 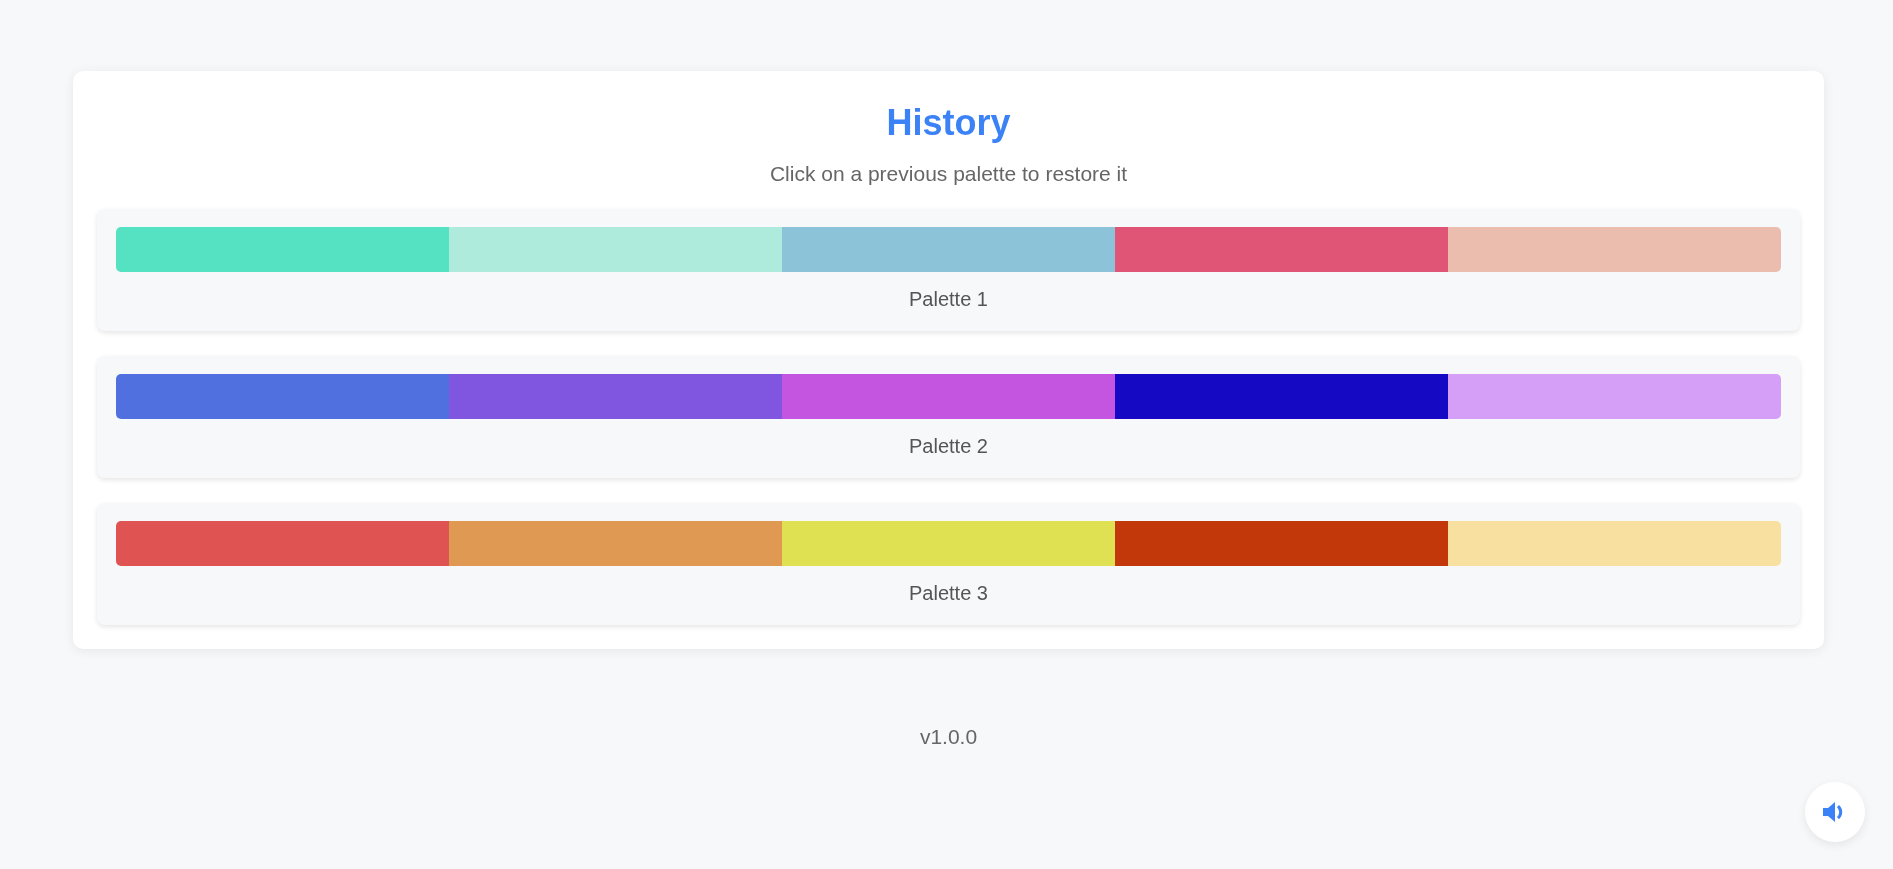 I want to click on palette-label: Palette 2, so click(x=948, y=446).